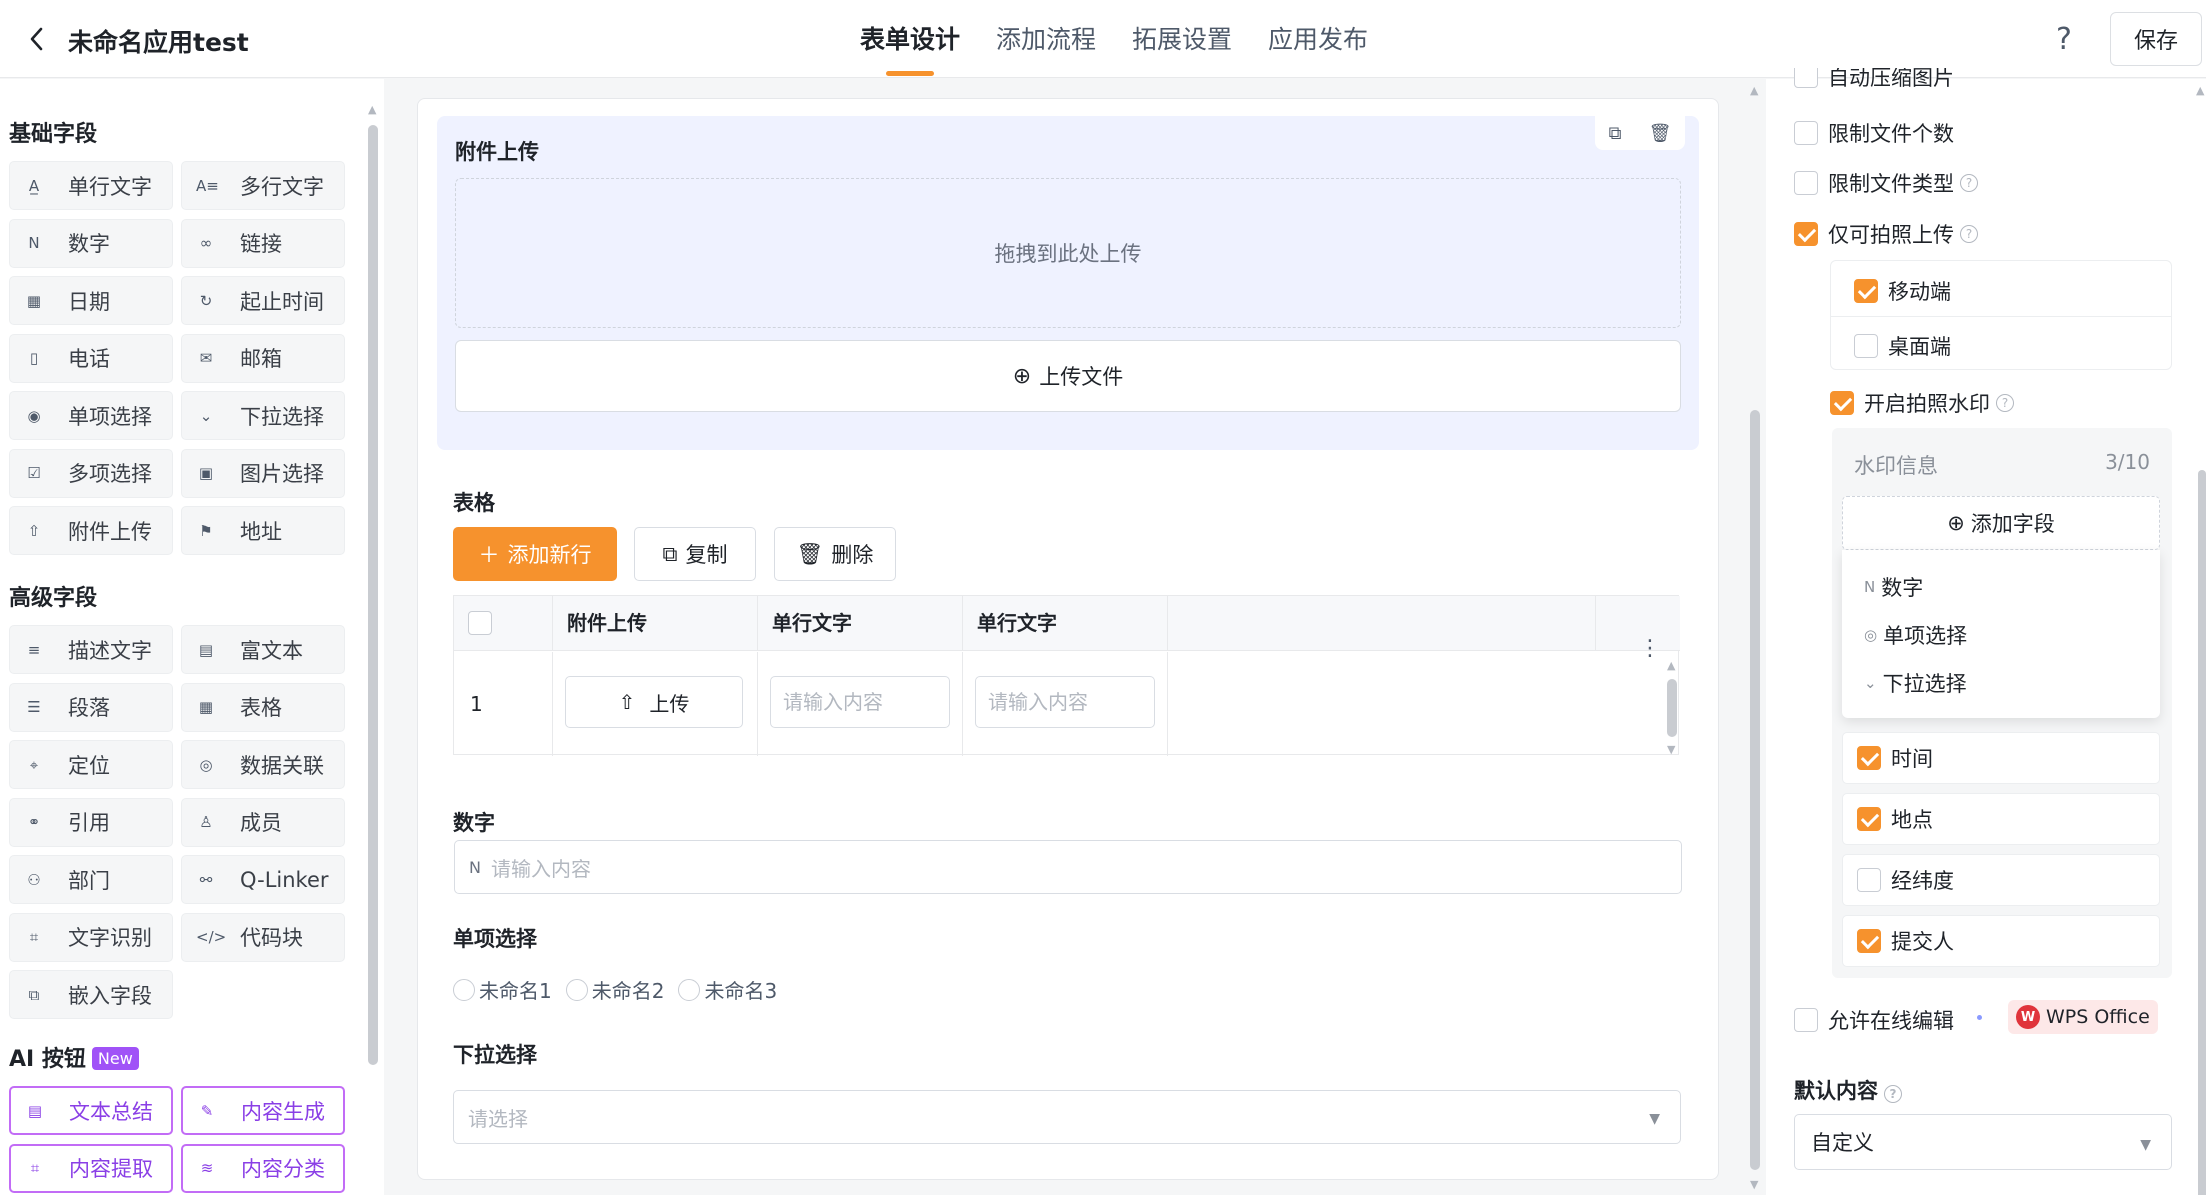 This screenshot has width=2206, height=1195. What do you see at coordinates (91, 473) in the screenshot?
I see `palette-field-10: ☑ 多项选择` at bounding box center [91, 473].